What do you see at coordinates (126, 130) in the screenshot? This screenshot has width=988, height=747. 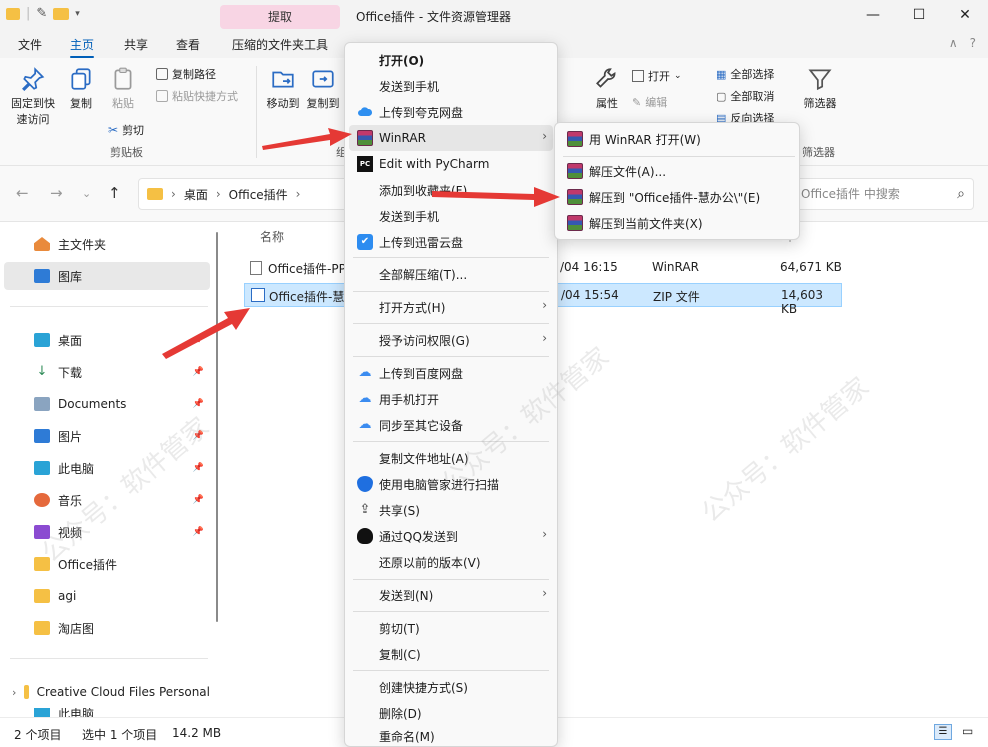 I see `cut-button: ✂ 剪切` at bounding box center [126, 130].